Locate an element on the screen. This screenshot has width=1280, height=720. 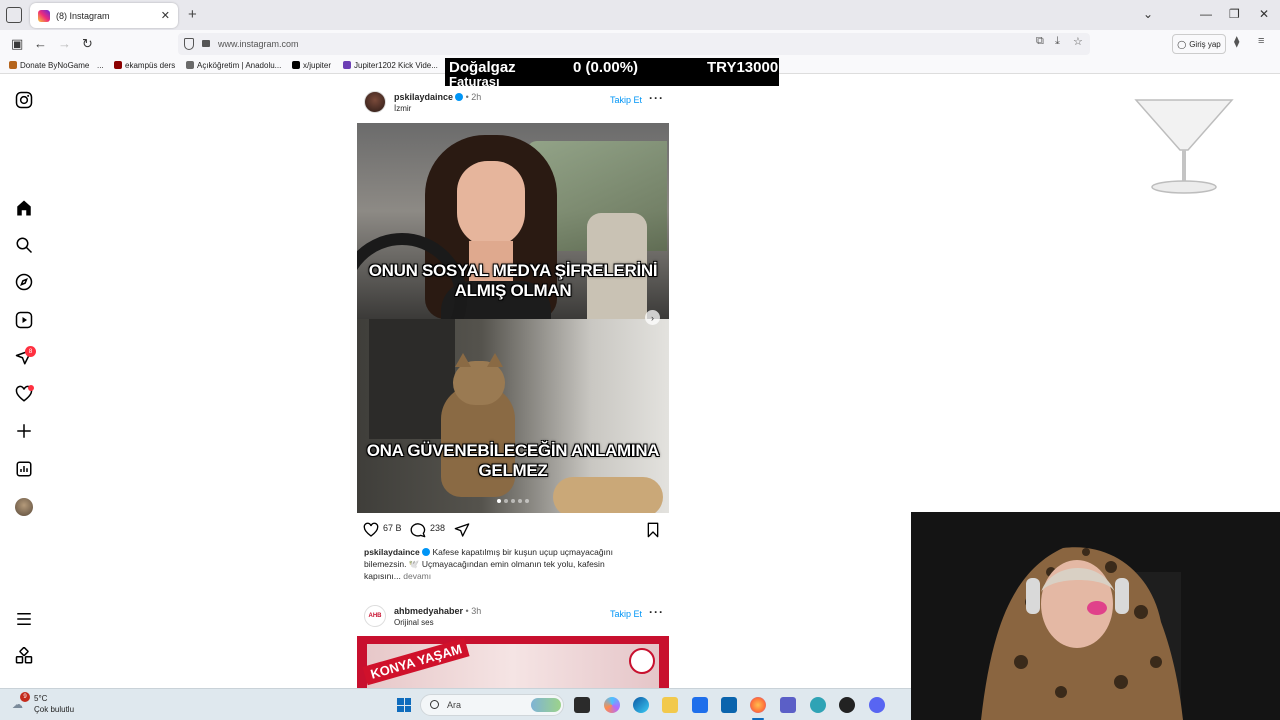
post-audio: Orijinal ses is located at coordinates (414, 622).